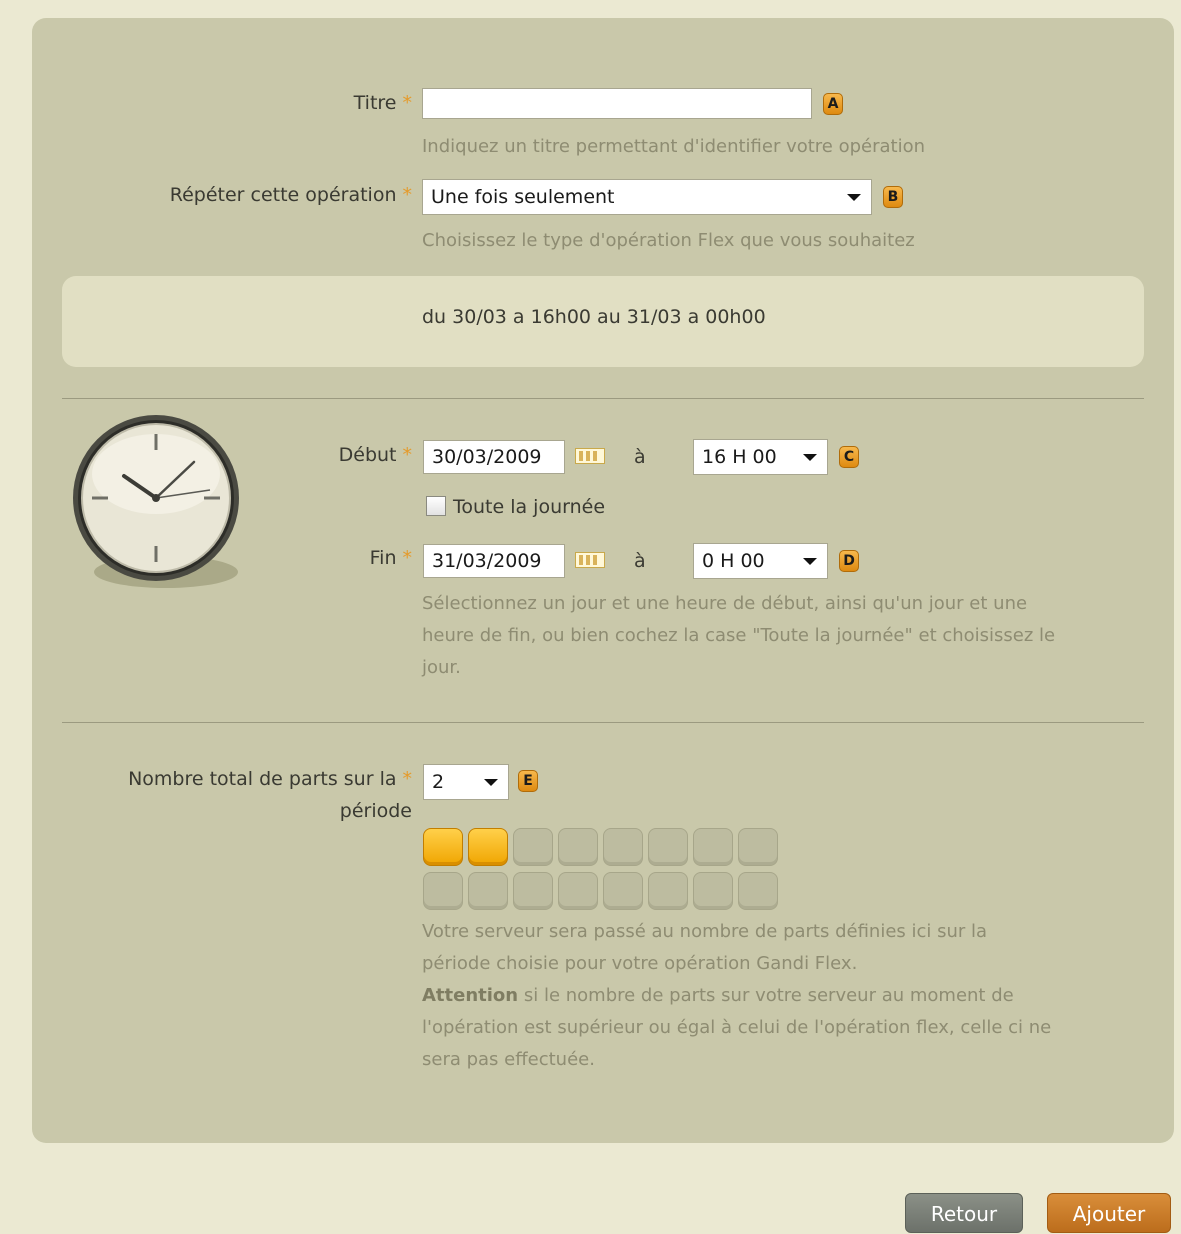 This screenshot has width=1181, height=1234. Describe the element at coordinates (291, 195) in the screenshot. I see `repeat-label: Répéter cette opération *` at that location.